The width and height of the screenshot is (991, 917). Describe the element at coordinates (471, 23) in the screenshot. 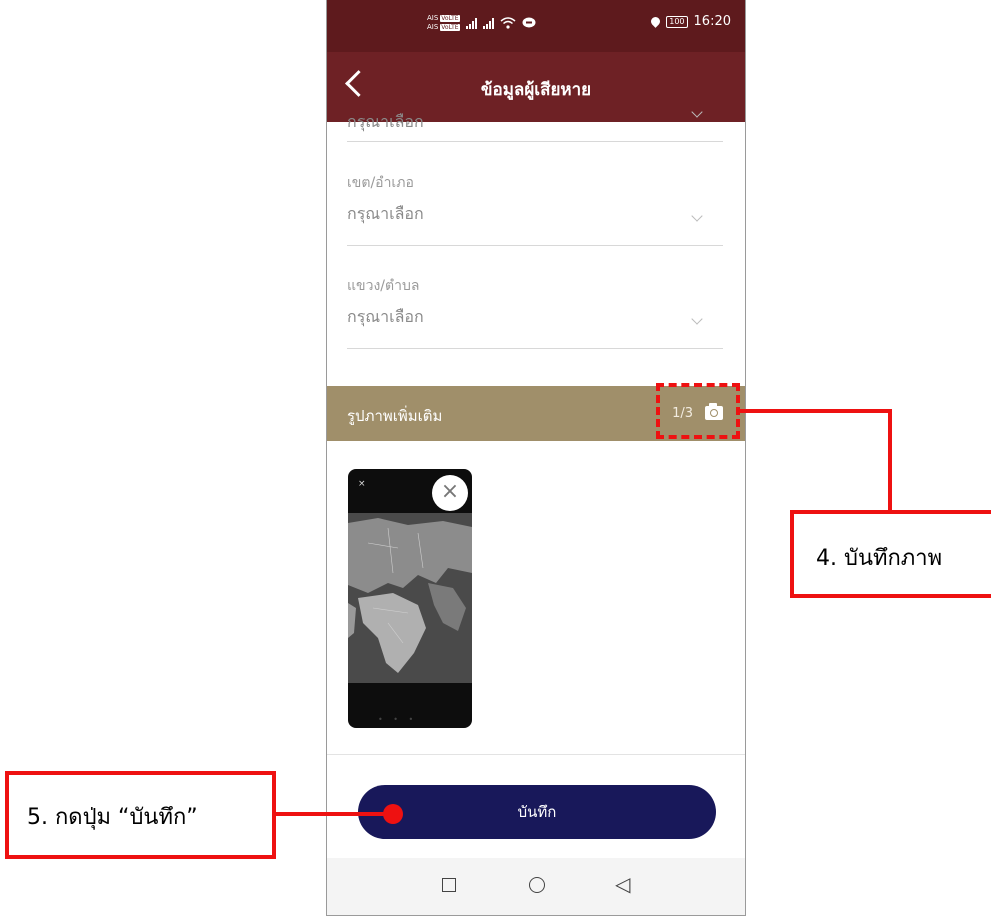

I see `signal-1-icon` at that location.